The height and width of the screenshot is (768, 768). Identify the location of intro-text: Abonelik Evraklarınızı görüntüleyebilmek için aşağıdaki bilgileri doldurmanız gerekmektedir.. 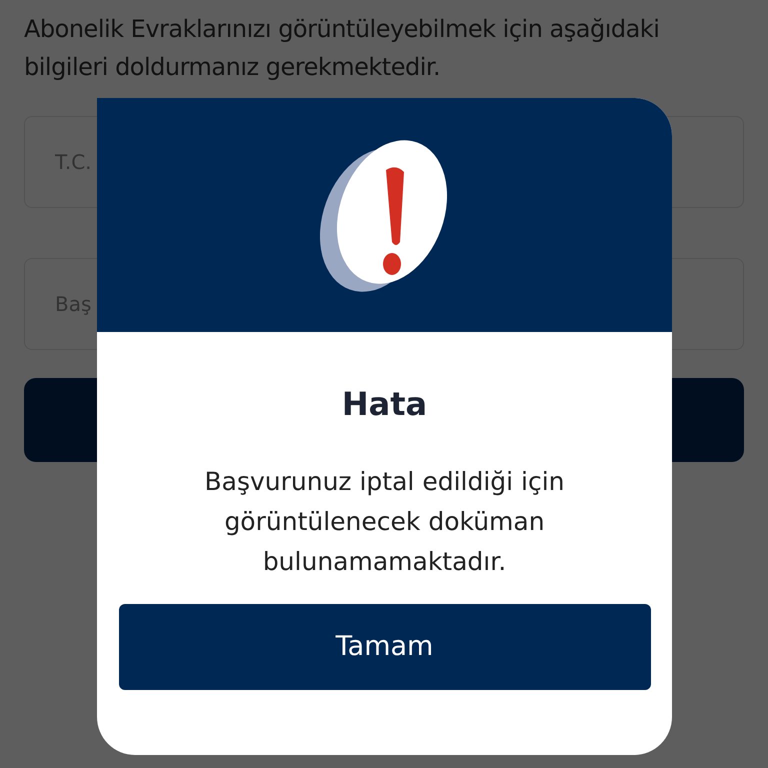
(342, 48).